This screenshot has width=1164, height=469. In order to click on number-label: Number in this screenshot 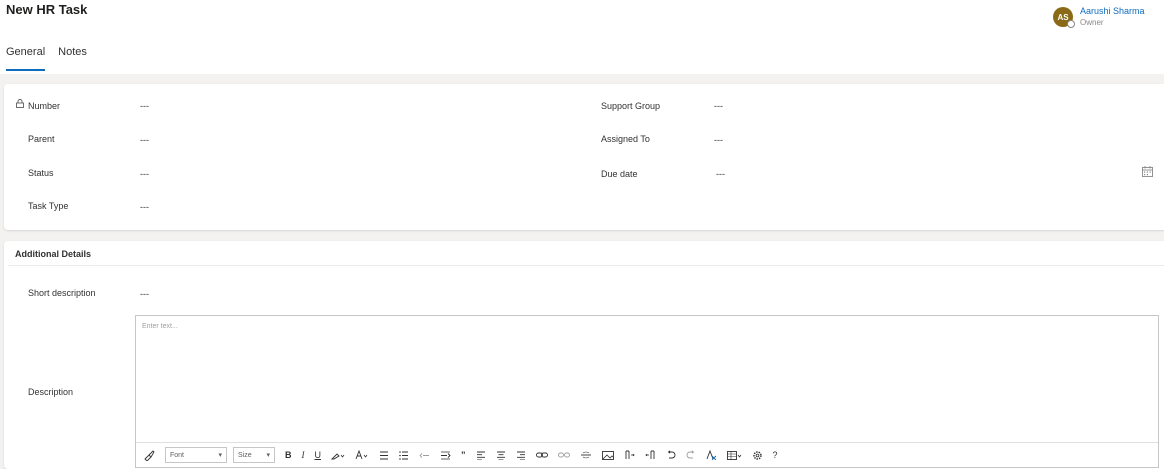, I will do `click(44, 106)`.